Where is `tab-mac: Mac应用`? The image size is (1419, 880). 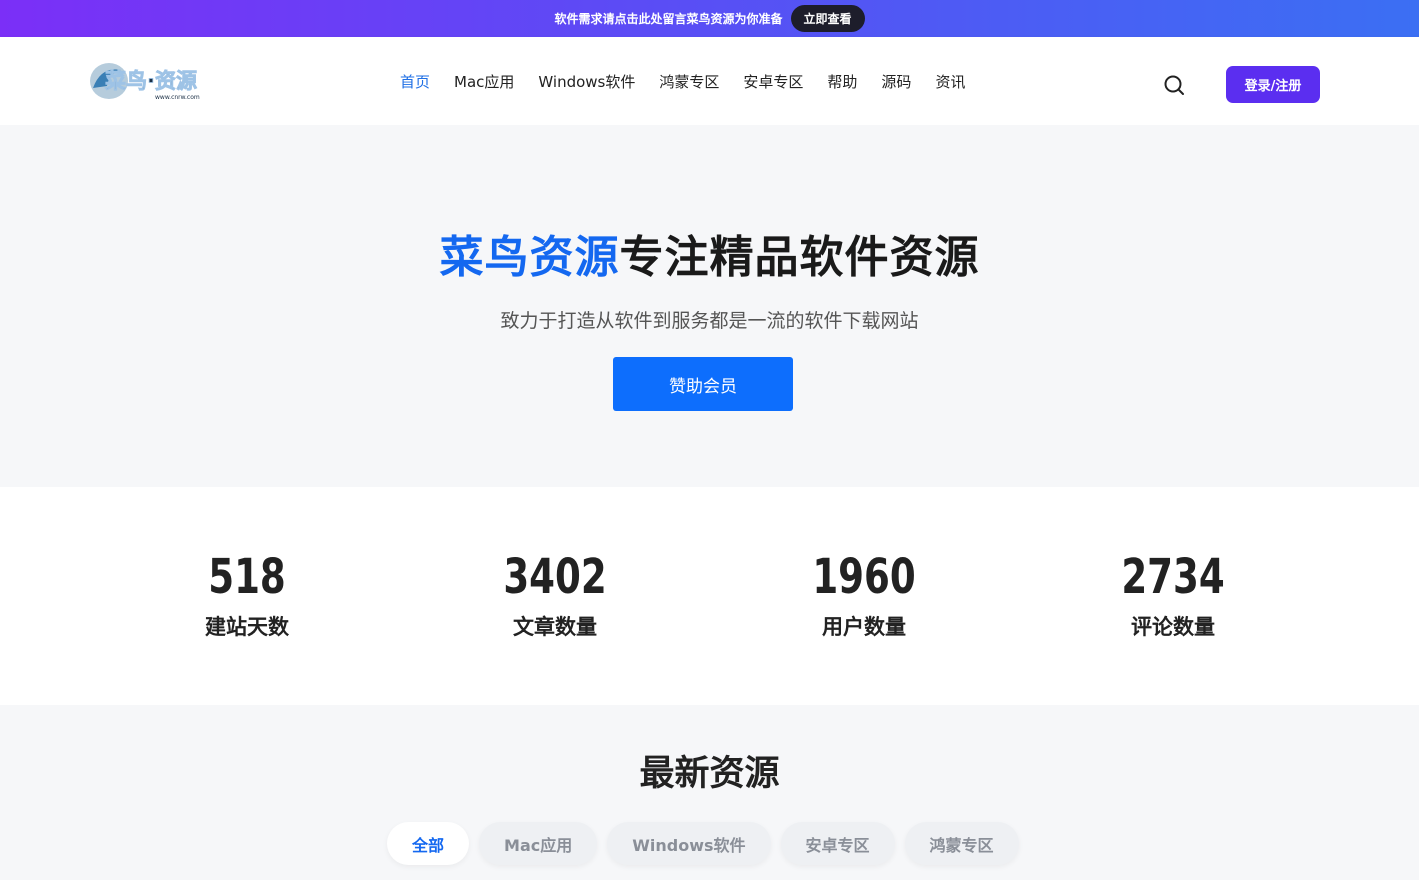 tab-mac: Mac应用 is located at coordinates (538, 843).